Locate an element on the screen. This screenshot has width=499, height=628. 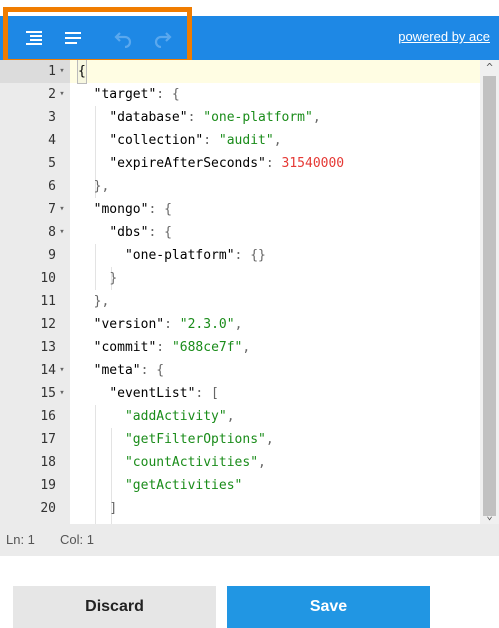
cursor-line-status: Ln: 1 is located at coordinates (20, 539).